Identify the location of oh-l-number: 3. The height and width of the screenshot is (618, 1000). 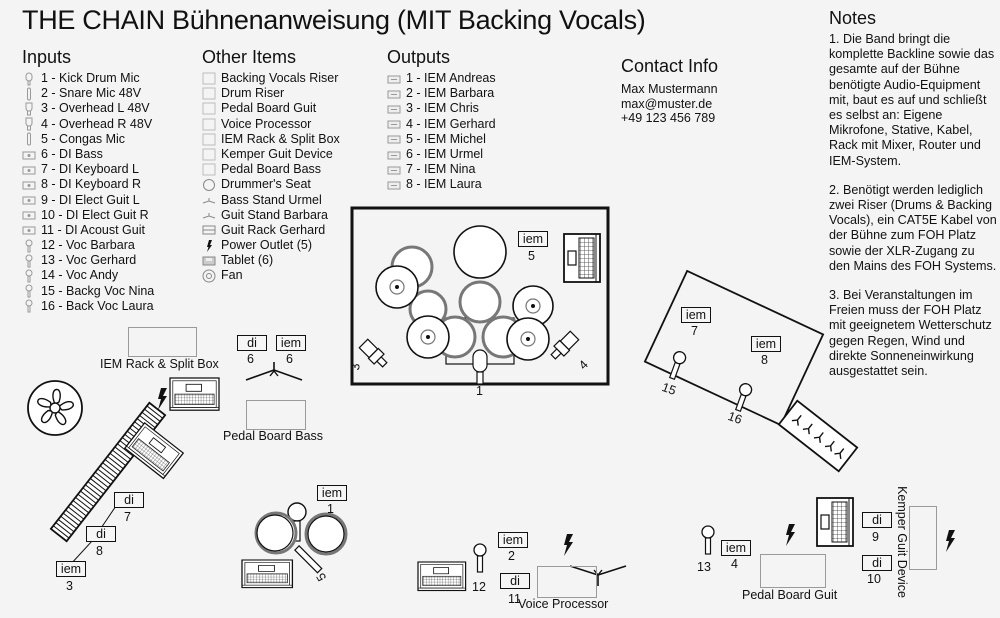
(355, 367).